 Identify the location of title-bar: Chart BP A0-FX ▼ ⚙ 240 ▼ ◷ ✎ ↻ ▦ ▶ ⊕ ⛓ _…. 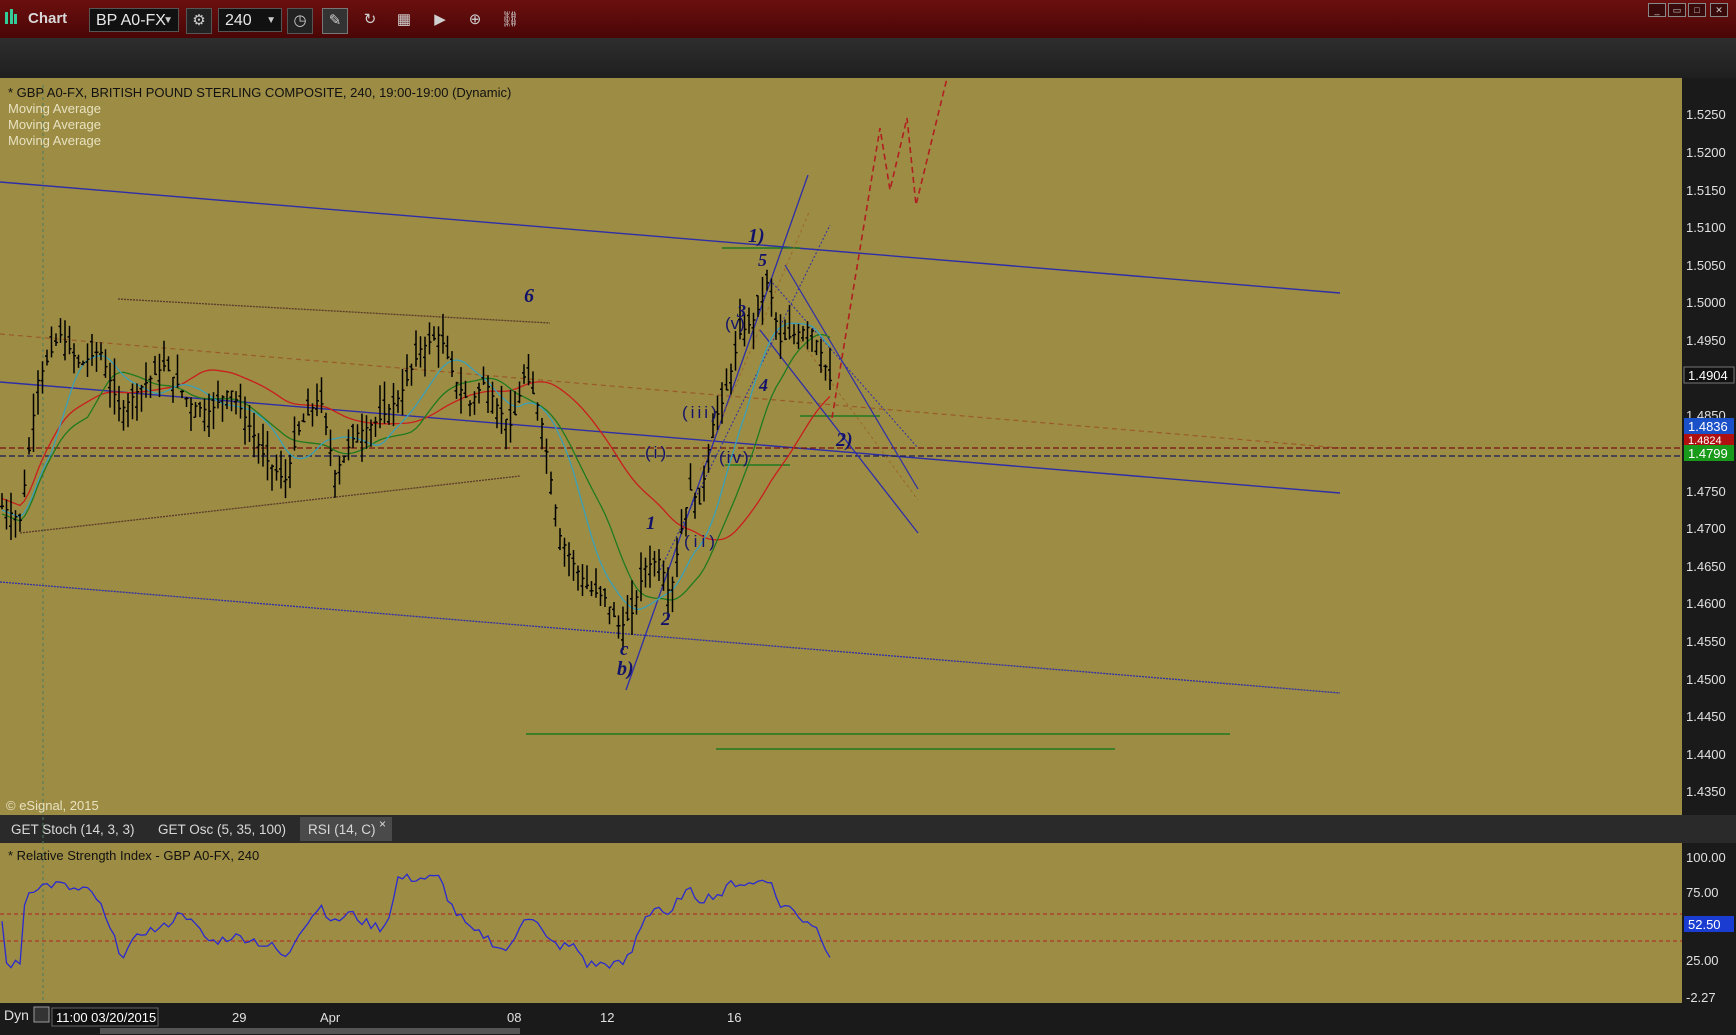
(868, 19).